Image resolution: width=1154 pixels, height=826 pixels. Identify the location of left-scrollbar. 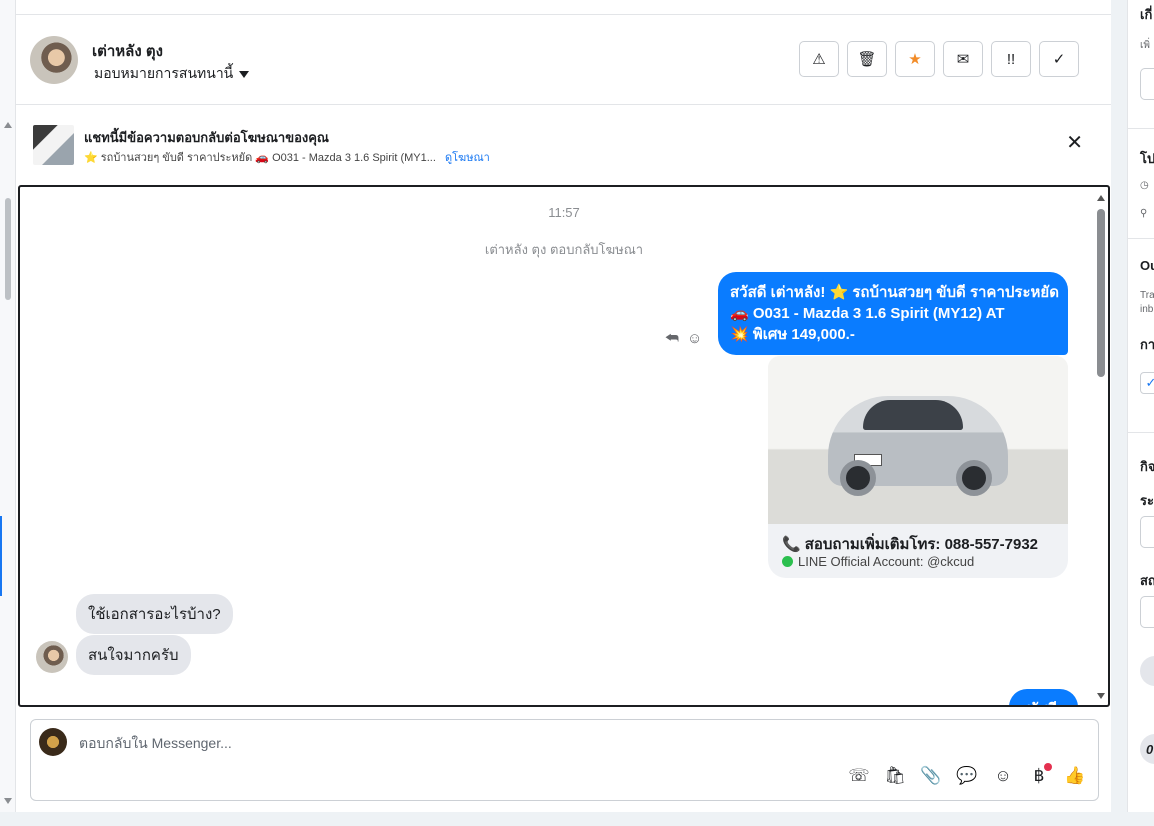
(8, 406).